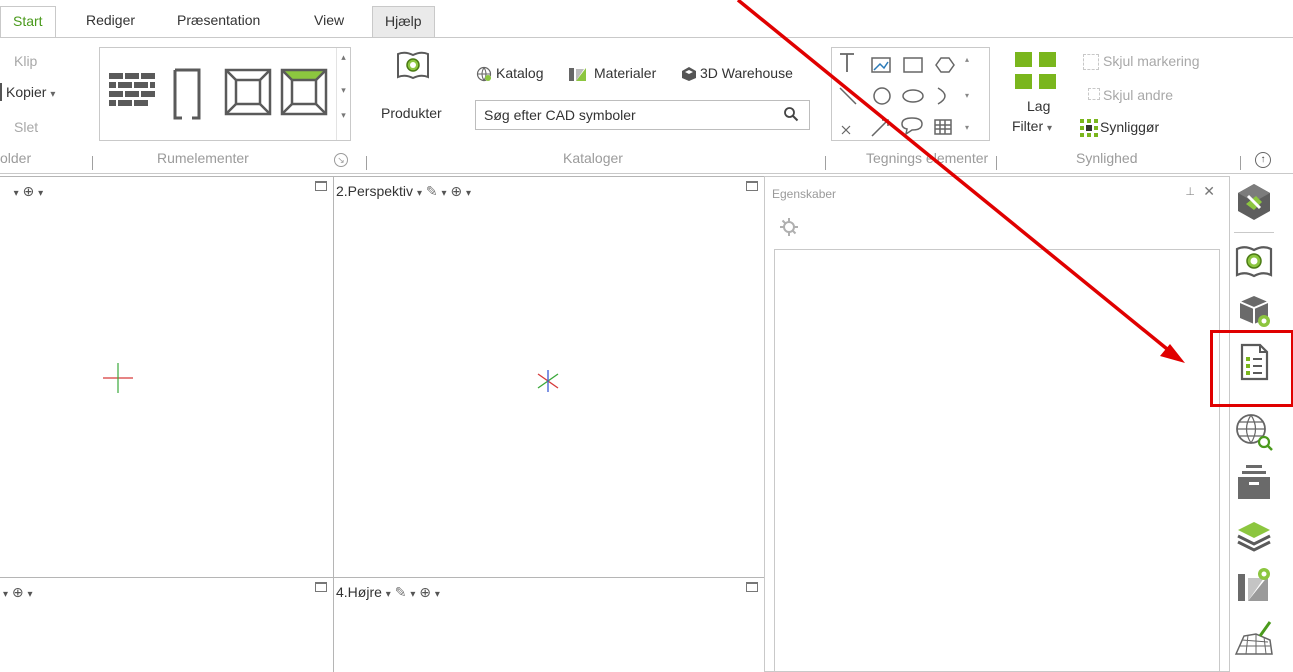 This screenshot has height=672, width=1293. Describe the element at coordinates (26, 127) in the screenshot. I see `delete-button: Slet` at that location.